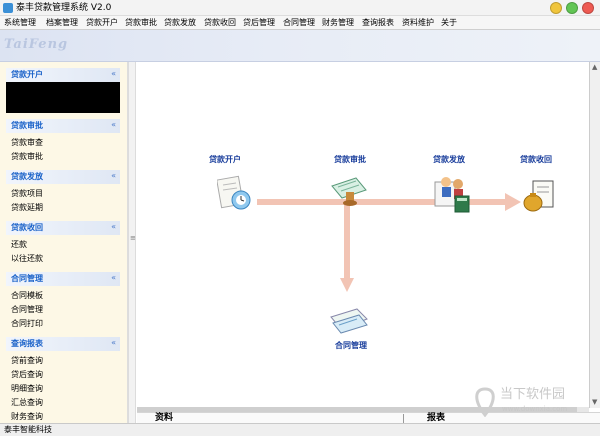 The image size is (600, 436). I want to click on menu-contract: 合同管理, so click(299, 22).